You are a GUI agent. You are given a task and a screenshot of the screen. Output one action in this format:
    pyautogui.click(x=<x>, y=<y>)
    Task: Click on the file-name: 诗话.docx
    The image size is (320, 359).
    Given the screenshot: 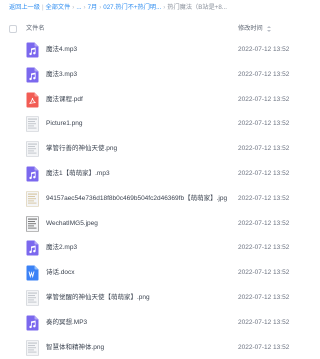 What is the action you would take?
    pyautogui.click(x=60, y=273)
    